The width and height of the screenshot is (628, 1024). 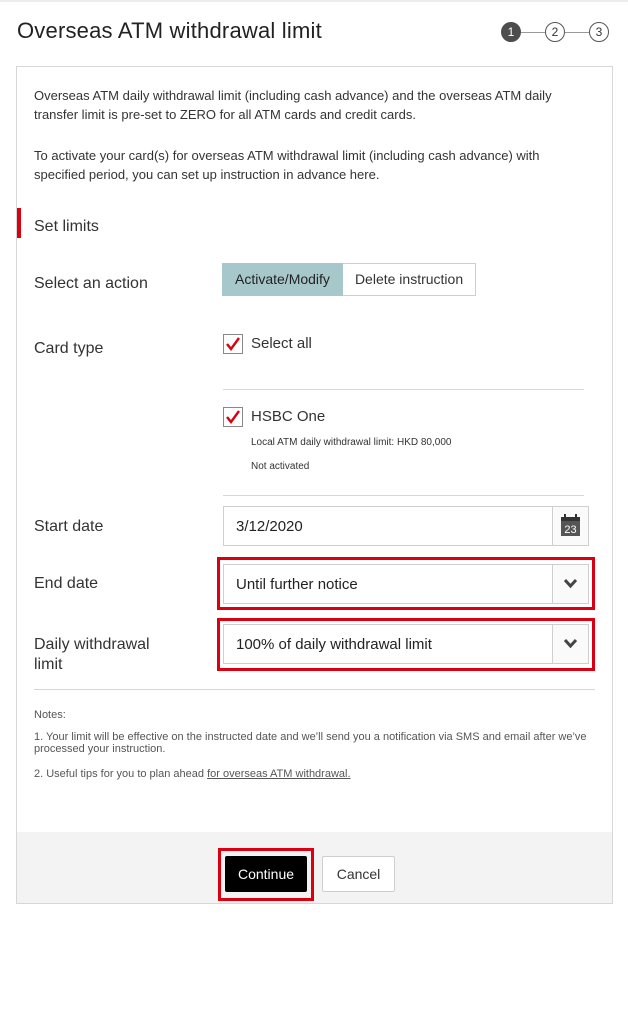 I want to click on start-date-input: 3/12/2020 23, so click(x=406, y=526).